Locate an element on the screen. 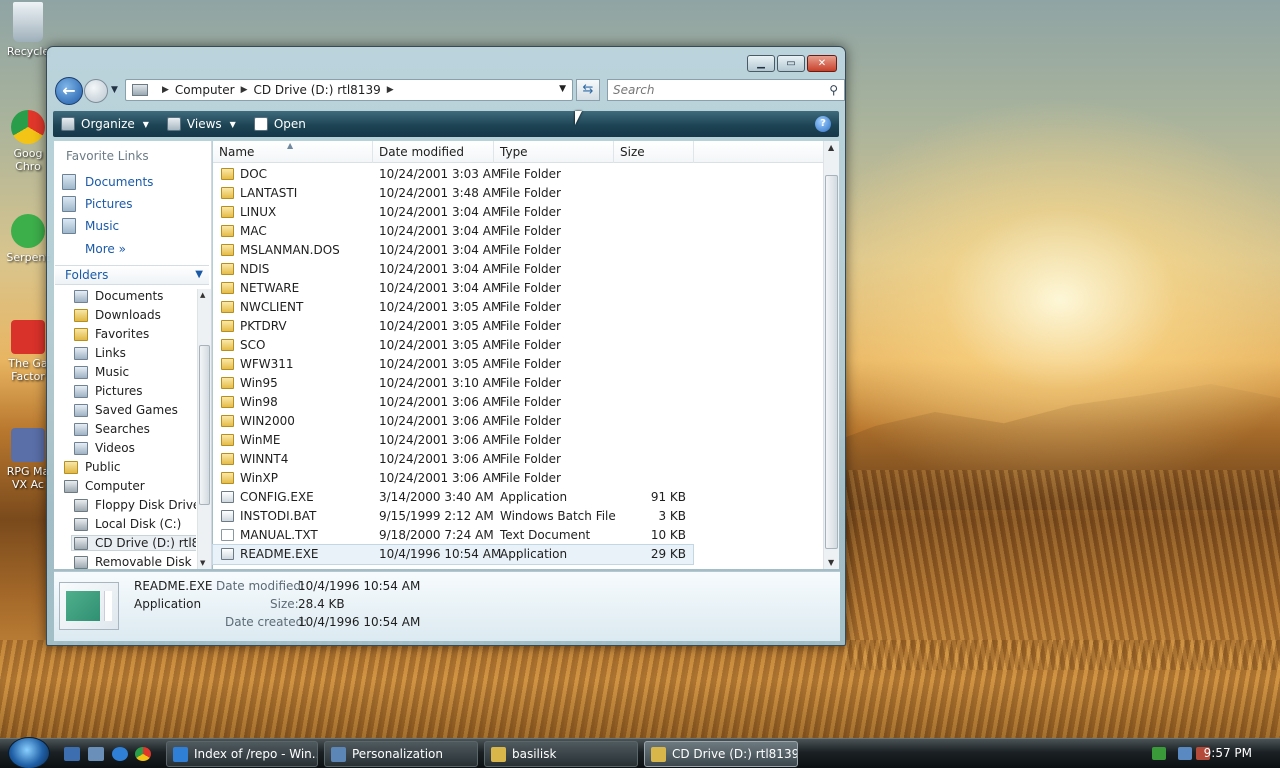 The width and height of the screenshot is (1280, 768). file-row: MAC 10/24/2001 3:04 AM File Folder is located at coordinates (453, 231).